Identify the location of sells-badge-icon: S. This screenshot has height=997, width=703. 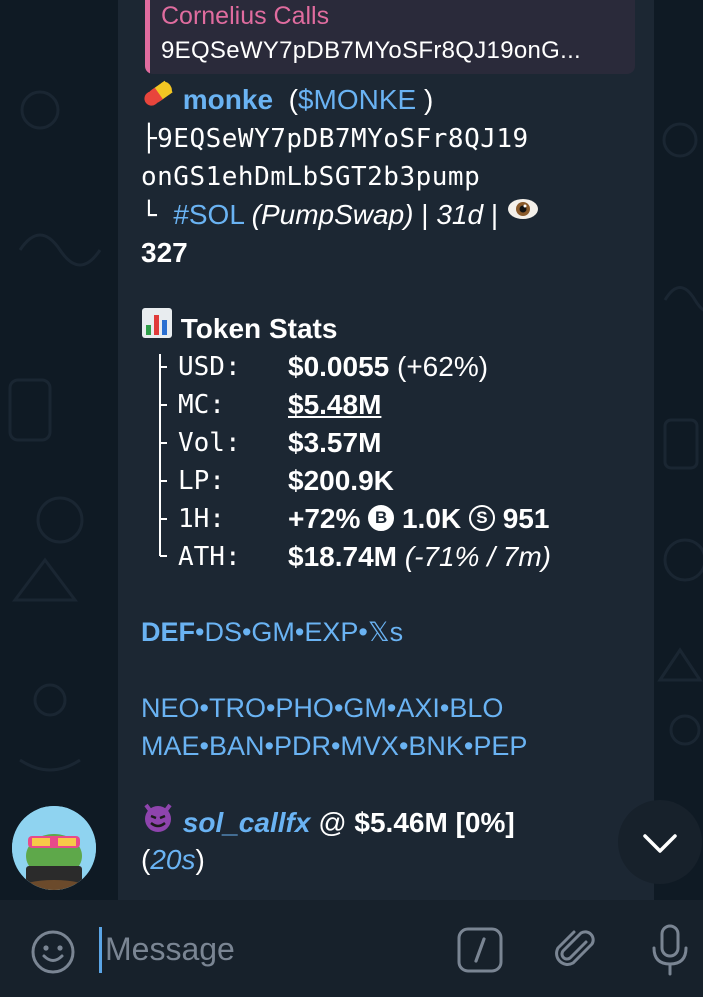
(481, 517).